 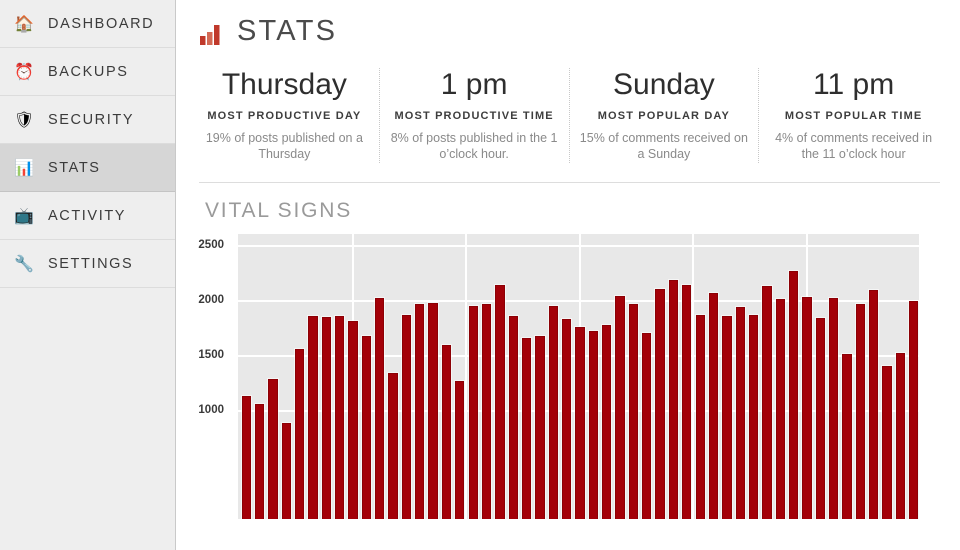 I want to click on alarm-clock-icon: ⏰, so click(x=24, y=72).